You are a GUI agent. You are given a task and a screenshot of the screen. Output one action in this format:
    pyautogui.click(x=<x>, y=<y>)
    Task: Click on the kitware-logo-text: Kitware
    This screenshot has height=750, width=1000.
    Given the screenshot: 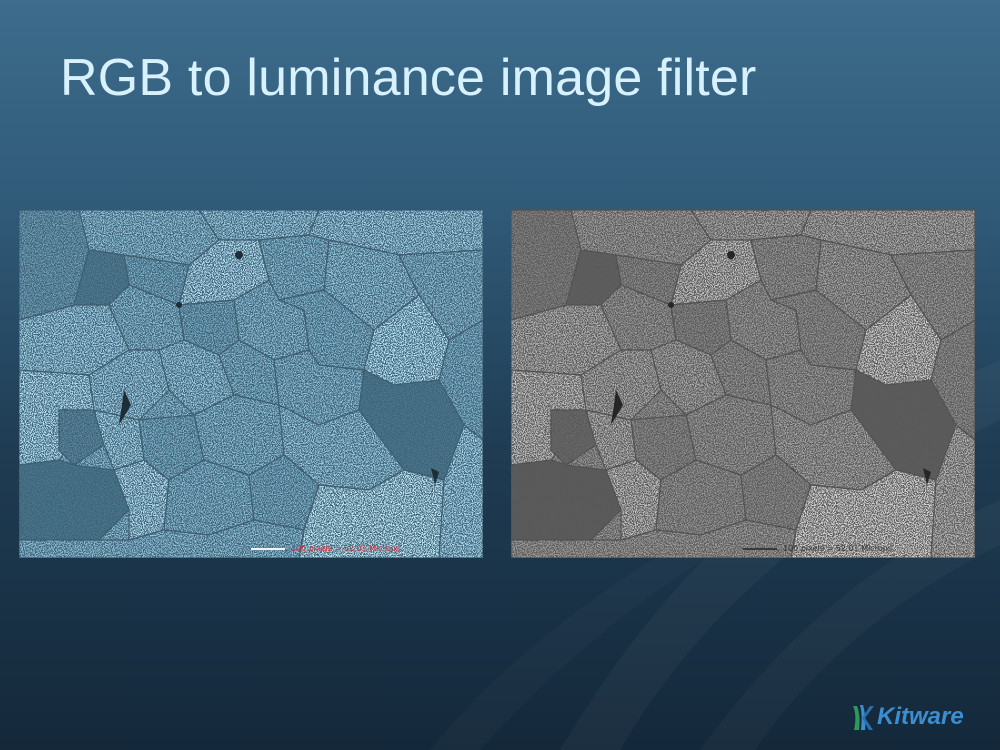 What is the action you would take?
    pyautogui.click(x=920, y=716)
    